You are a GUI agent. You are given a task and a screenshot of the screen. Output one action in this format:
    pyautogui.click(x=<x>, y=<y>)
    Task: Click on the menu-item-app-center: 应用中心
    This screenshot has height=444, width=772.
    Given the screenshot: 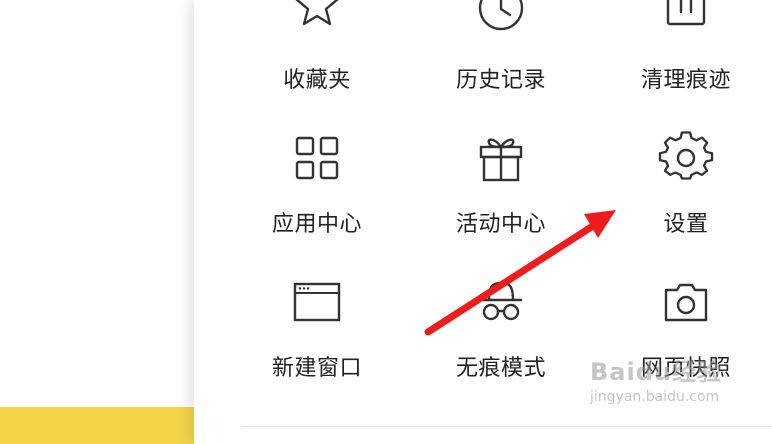 What is the action you would take?
    pyautogui.click(x=317, y=190)
    